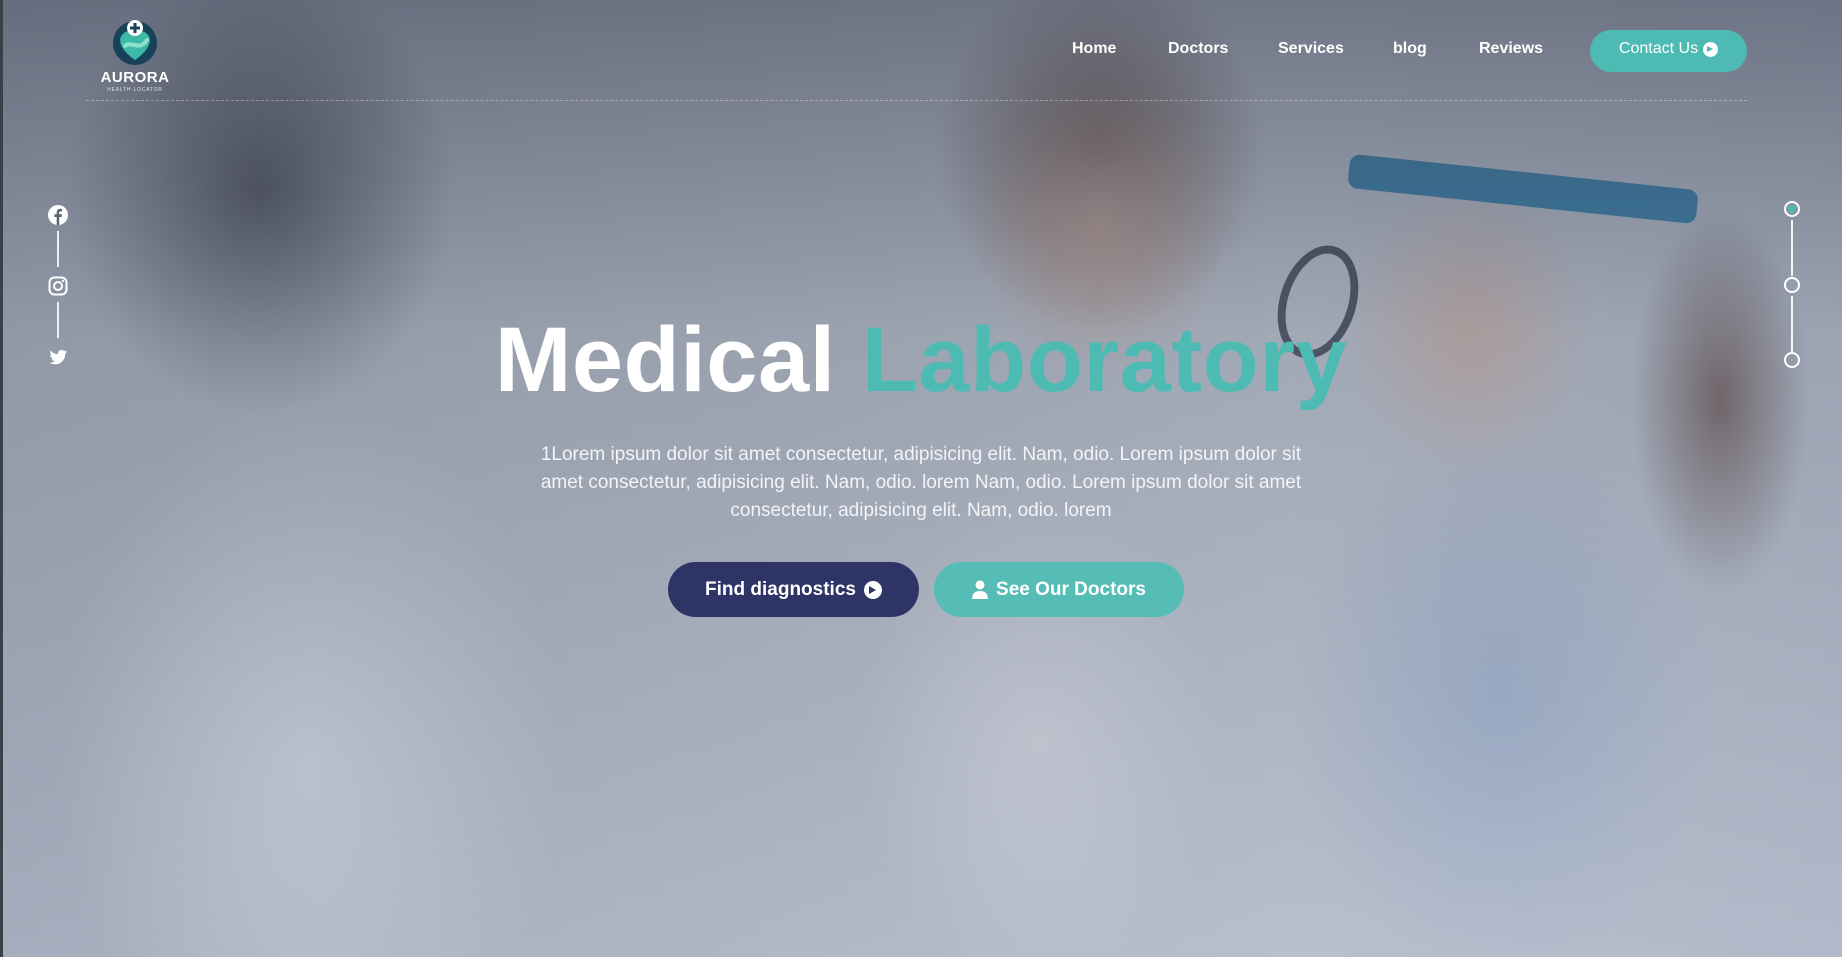 Image resolution: width=1842 pixels, height=957 pixels. Describe the element at coordinates (1104, 360) in the screenshot. I see `hero-title-accent: Laboratory` at that location.